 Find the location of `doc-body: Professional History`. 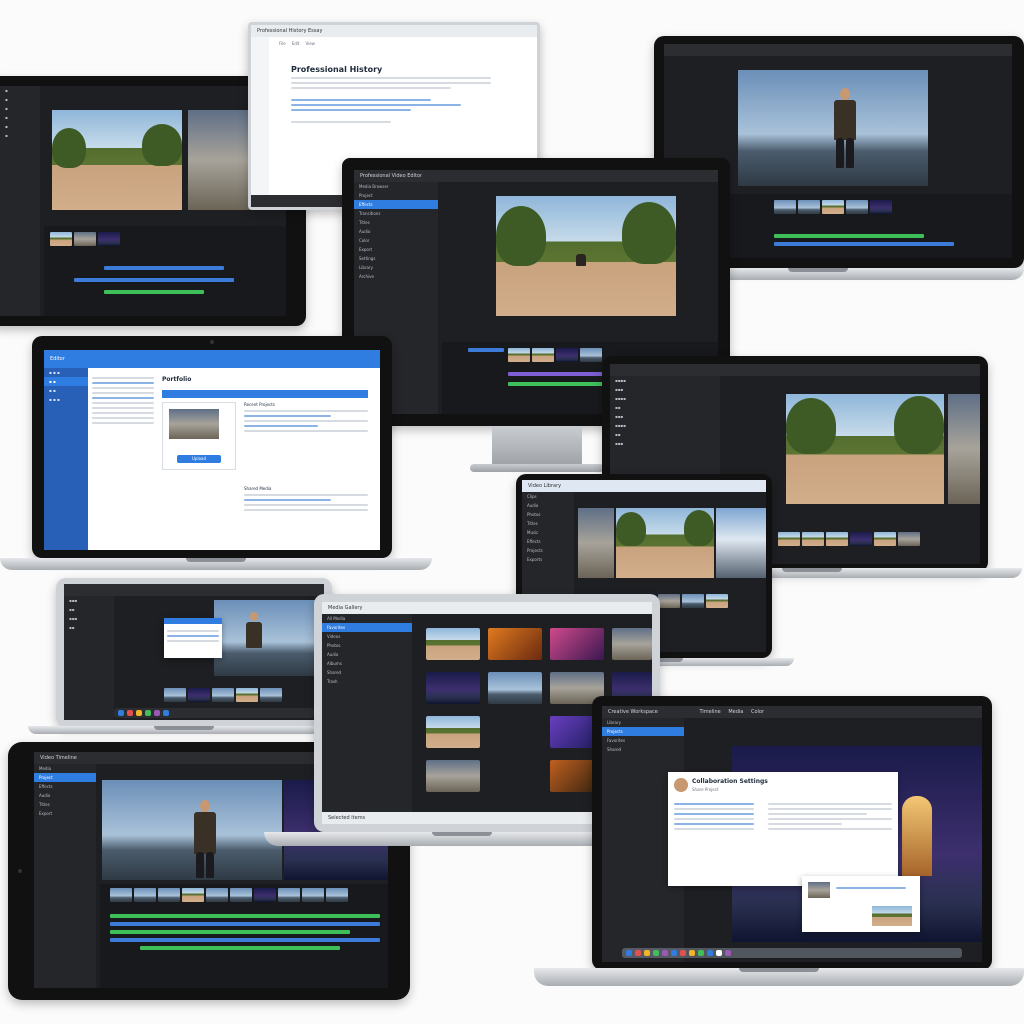

doc-body: Professional History is located at coordinates (391, 95).